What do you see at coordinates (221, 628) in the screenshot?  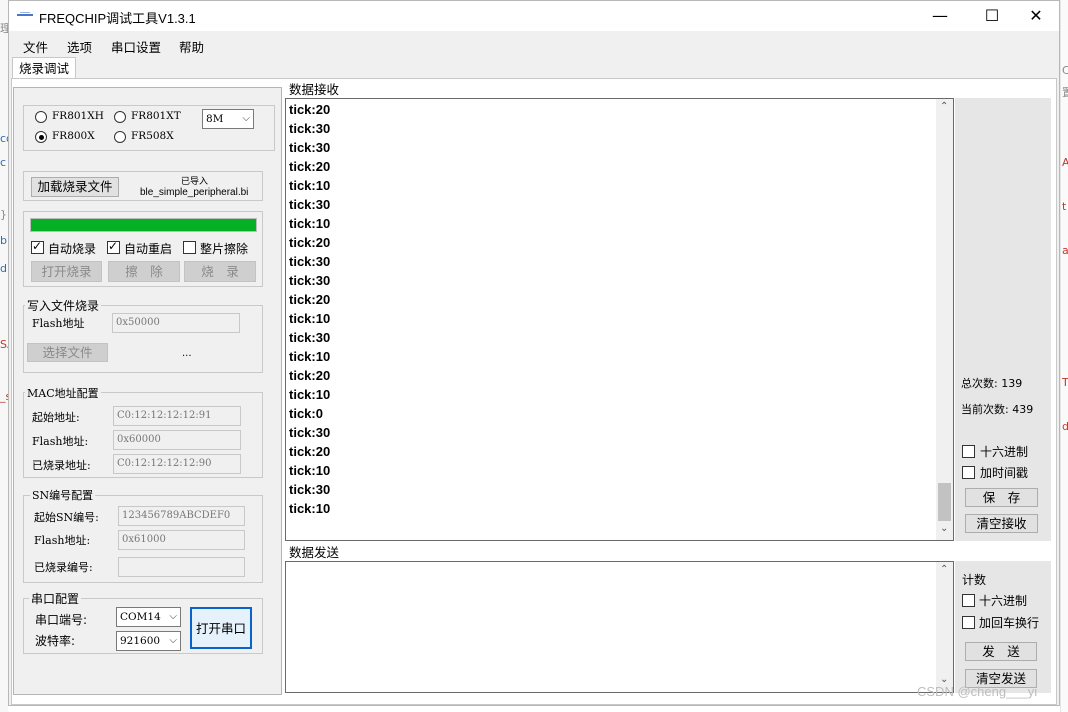 I see `open-serial-button: 打开串口` at bounding box center [221, 628].